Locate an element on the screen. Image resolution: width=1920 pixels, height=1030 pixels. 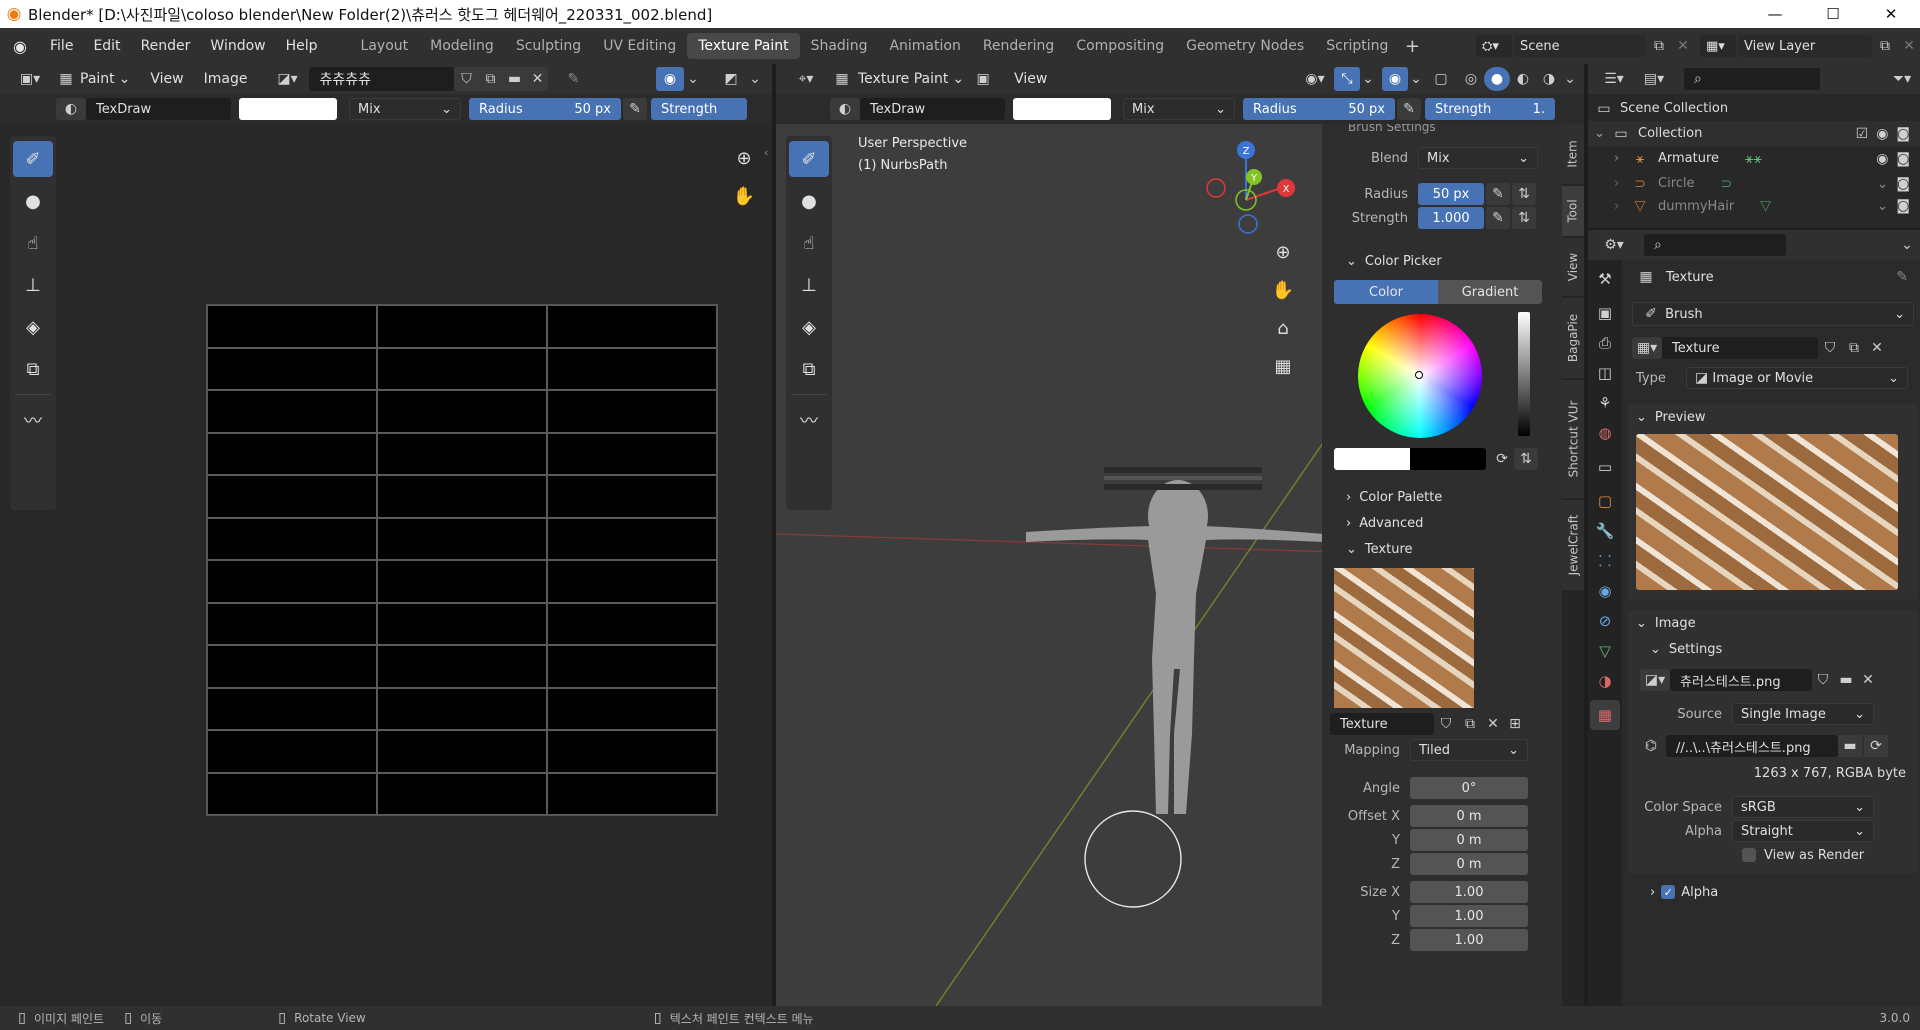
texture-fake-user-icon: ⛉ is located at coordinates (1446, 724).